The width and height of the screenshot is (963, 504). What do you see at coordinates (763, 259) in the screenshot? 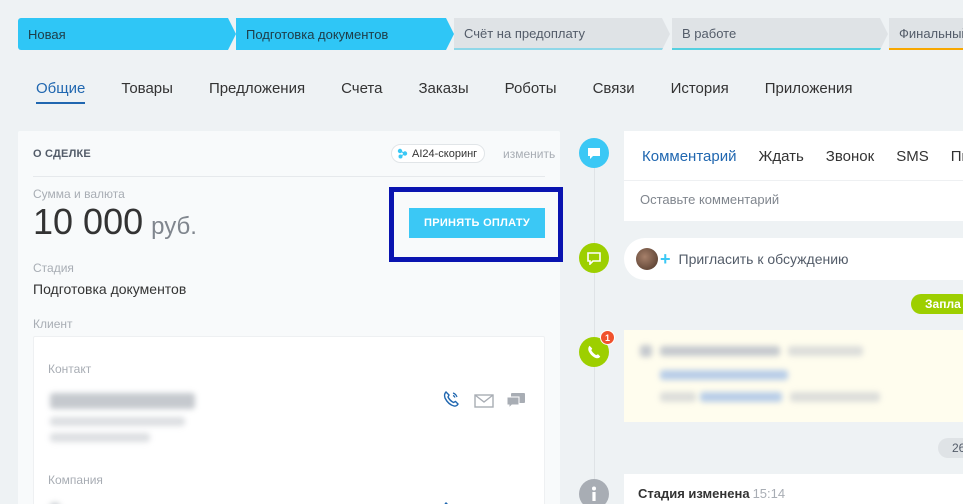
I see `invite-text: Пригласить к обсуждению` at bounding box center [763, 259].